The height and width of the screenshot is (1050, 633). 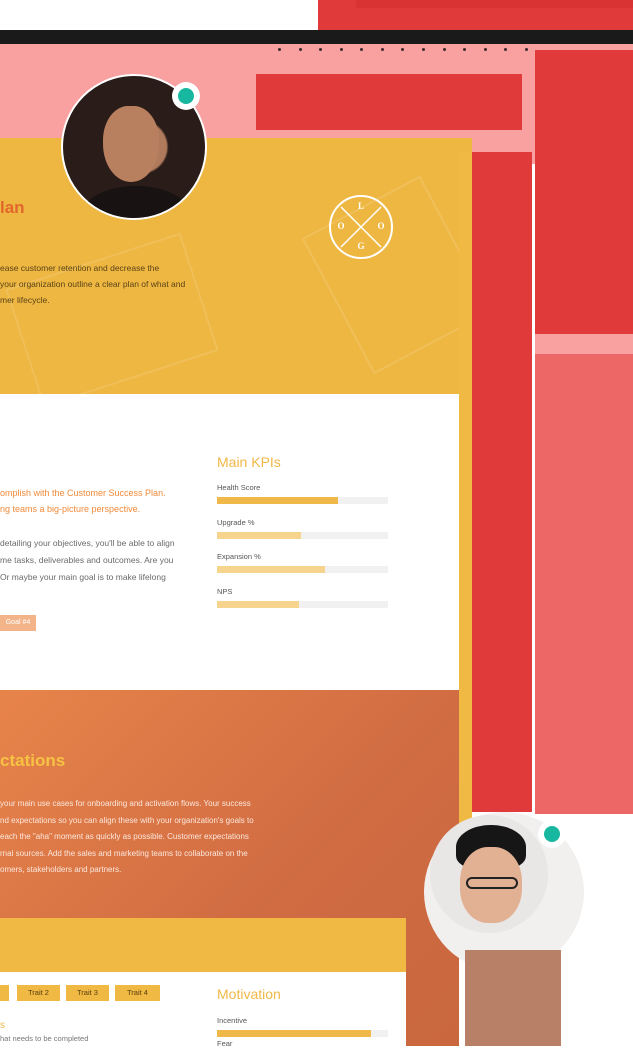 What do you see at coordinates (360, 206) in the screenshot?
I see `logo-letter-top: L` at bounding box center [360, 206].